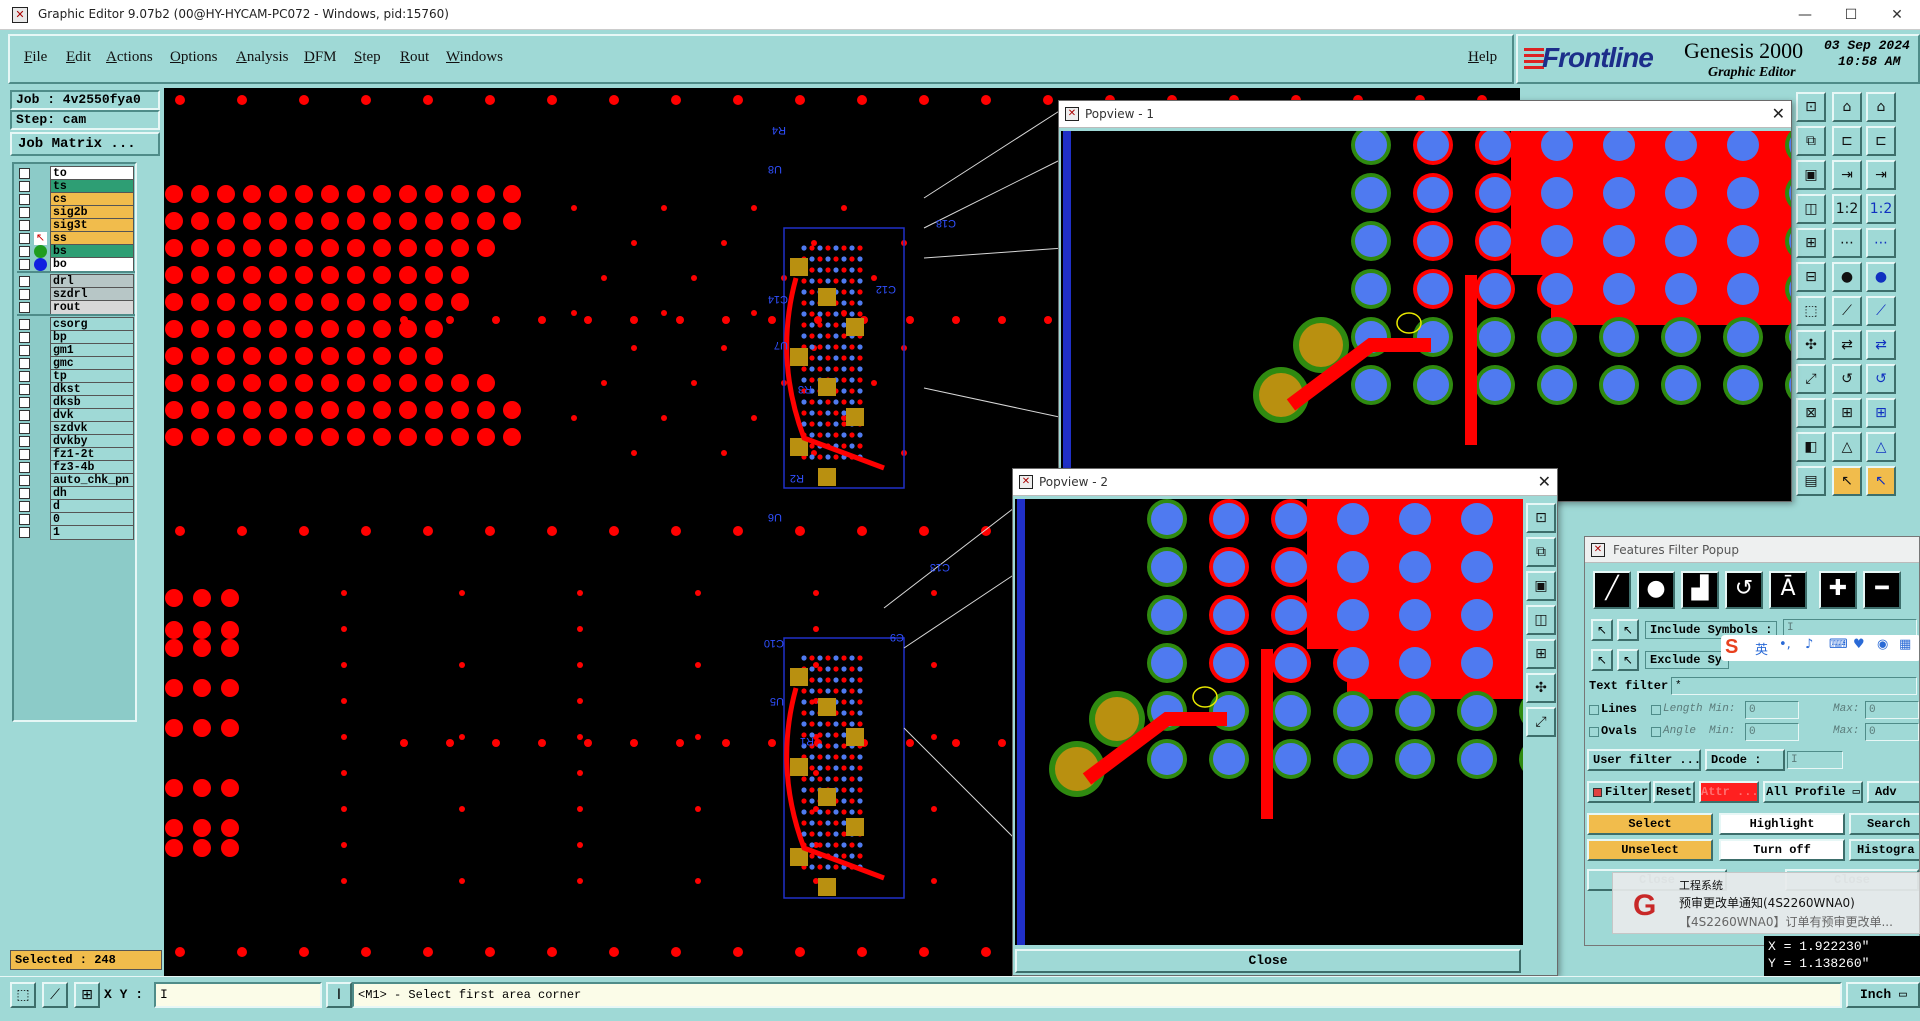  I want to click on edit-tool-11-2-icon: △, so click(1881, 447).